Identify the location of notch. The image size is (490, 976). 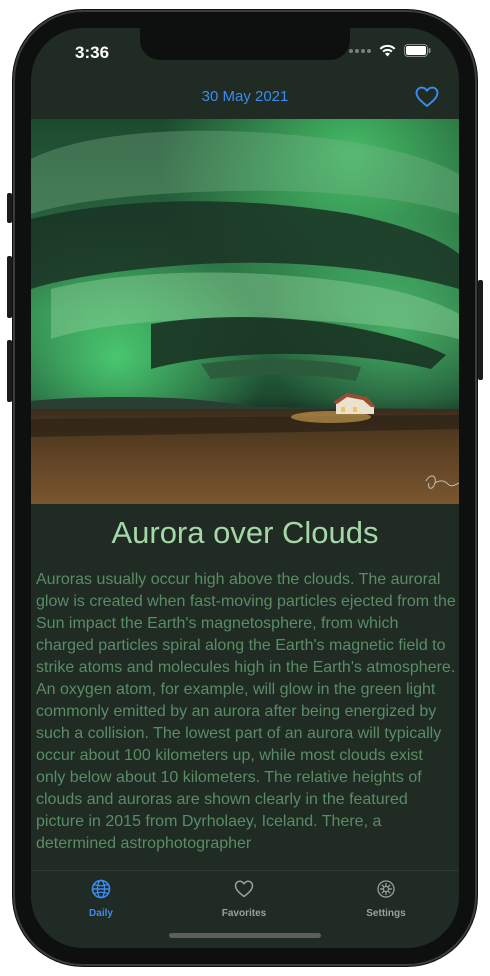
(245, 44).